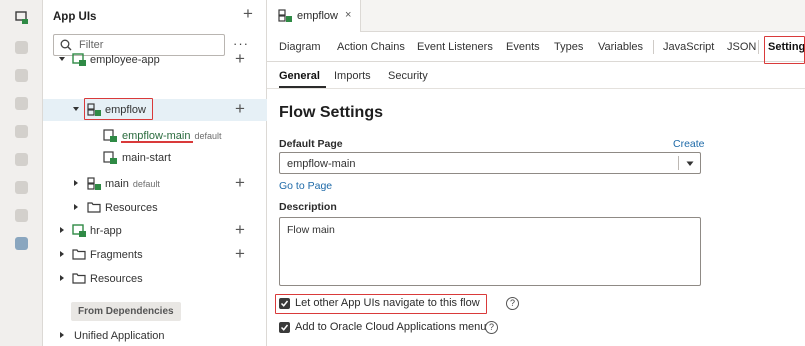 The height and width of the screenshot is (346, 805). Describe the element at coordinates (21, 243) in the screenshot. I see `cloud-icon` at that location.